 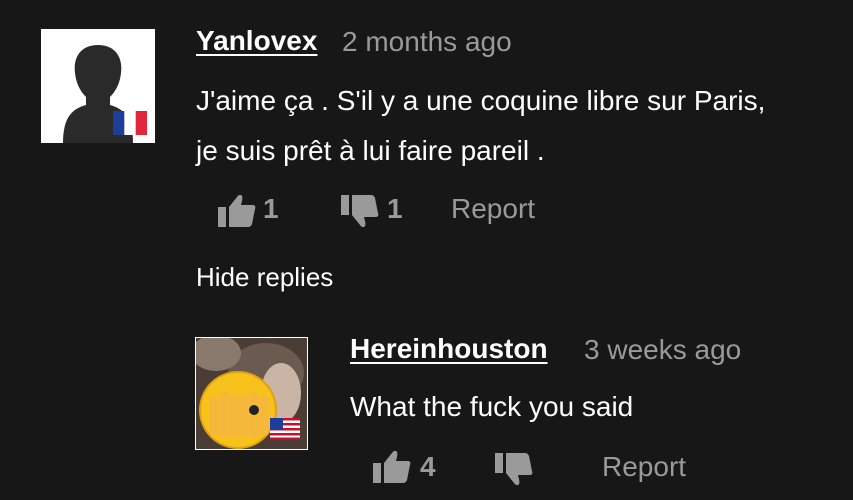 What do you see at coordinates (644, 467) in the screenshot?
I see `reply-report-button: Report` at bounding box center [644, 467].